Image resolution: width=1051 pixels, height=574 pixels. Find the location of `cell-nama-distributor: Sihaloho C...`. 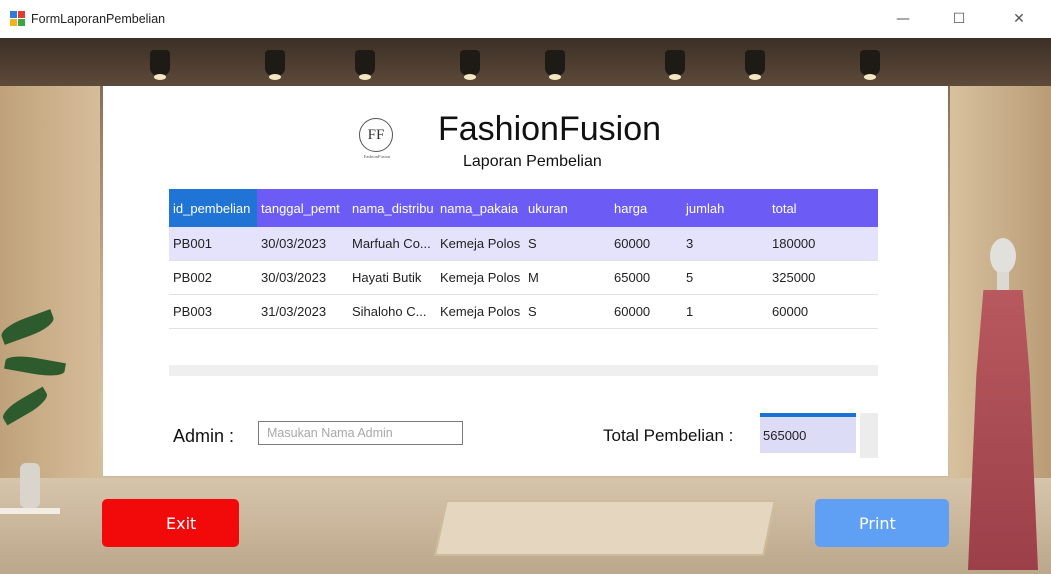

cell-nama-distributor: Sihaloho C... is located at coordinates (392, 311).